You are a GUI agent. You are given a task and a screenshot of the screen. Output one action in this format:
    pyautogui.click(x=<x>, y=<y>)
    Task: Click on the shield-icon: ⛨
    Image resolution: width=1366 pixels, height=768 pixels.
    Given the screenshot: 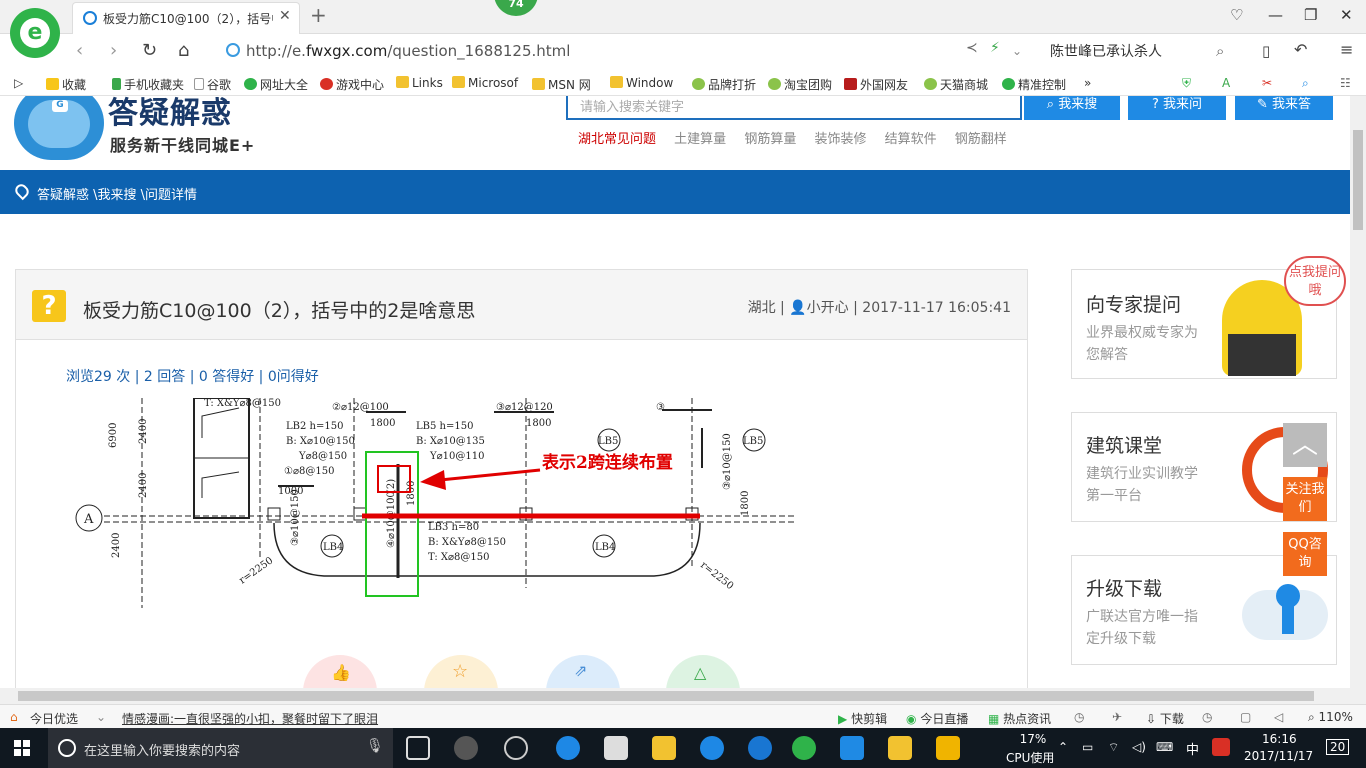 What is the action you would take?
    pyautogui.click(x=1186, y=83)
    